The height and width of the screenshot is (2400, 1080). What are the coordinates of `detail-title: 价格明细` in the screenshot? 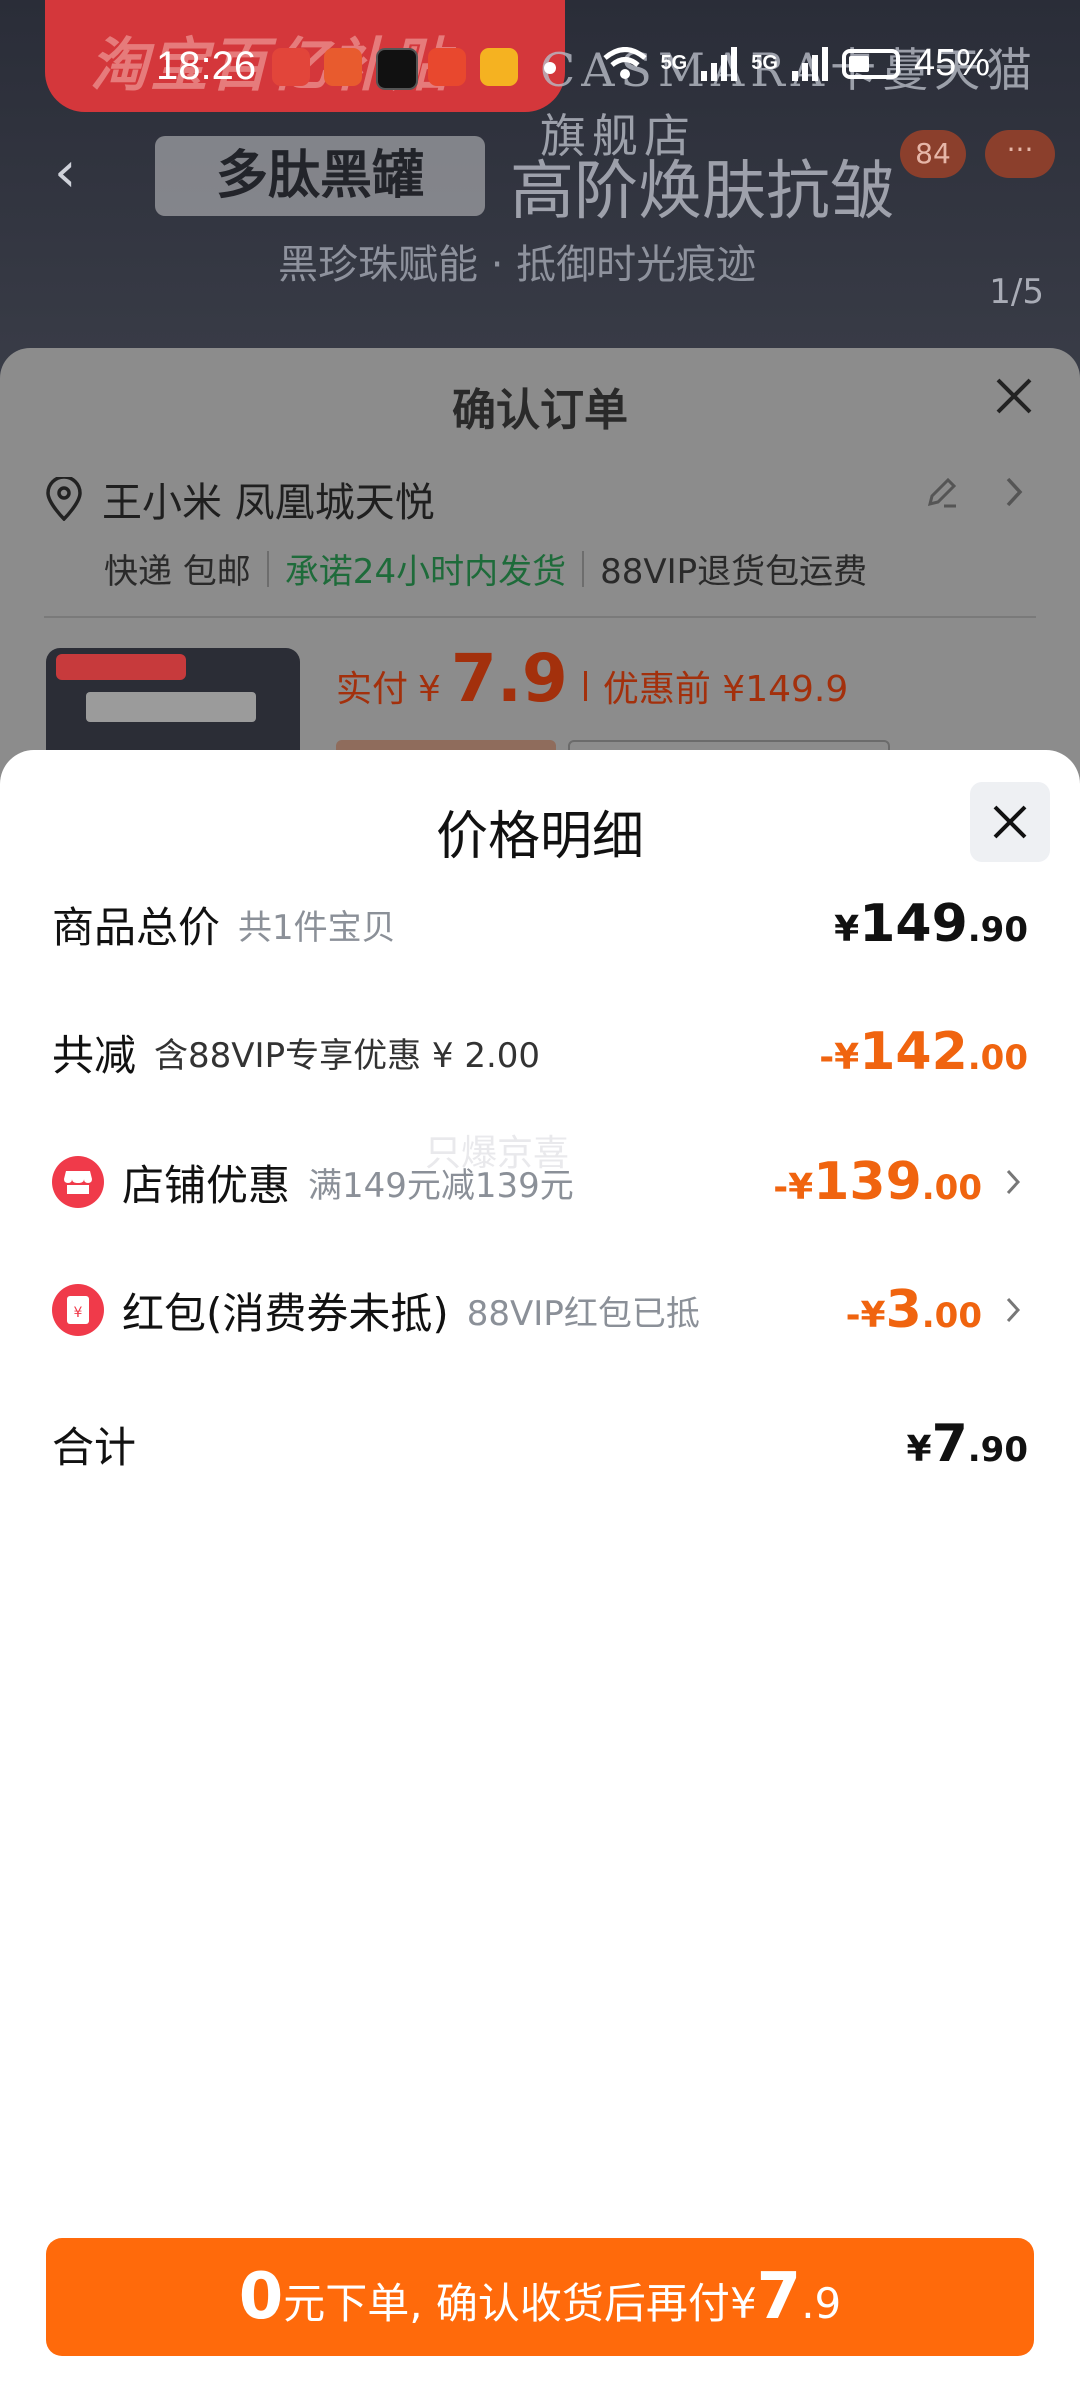 It's located at (539, 837).